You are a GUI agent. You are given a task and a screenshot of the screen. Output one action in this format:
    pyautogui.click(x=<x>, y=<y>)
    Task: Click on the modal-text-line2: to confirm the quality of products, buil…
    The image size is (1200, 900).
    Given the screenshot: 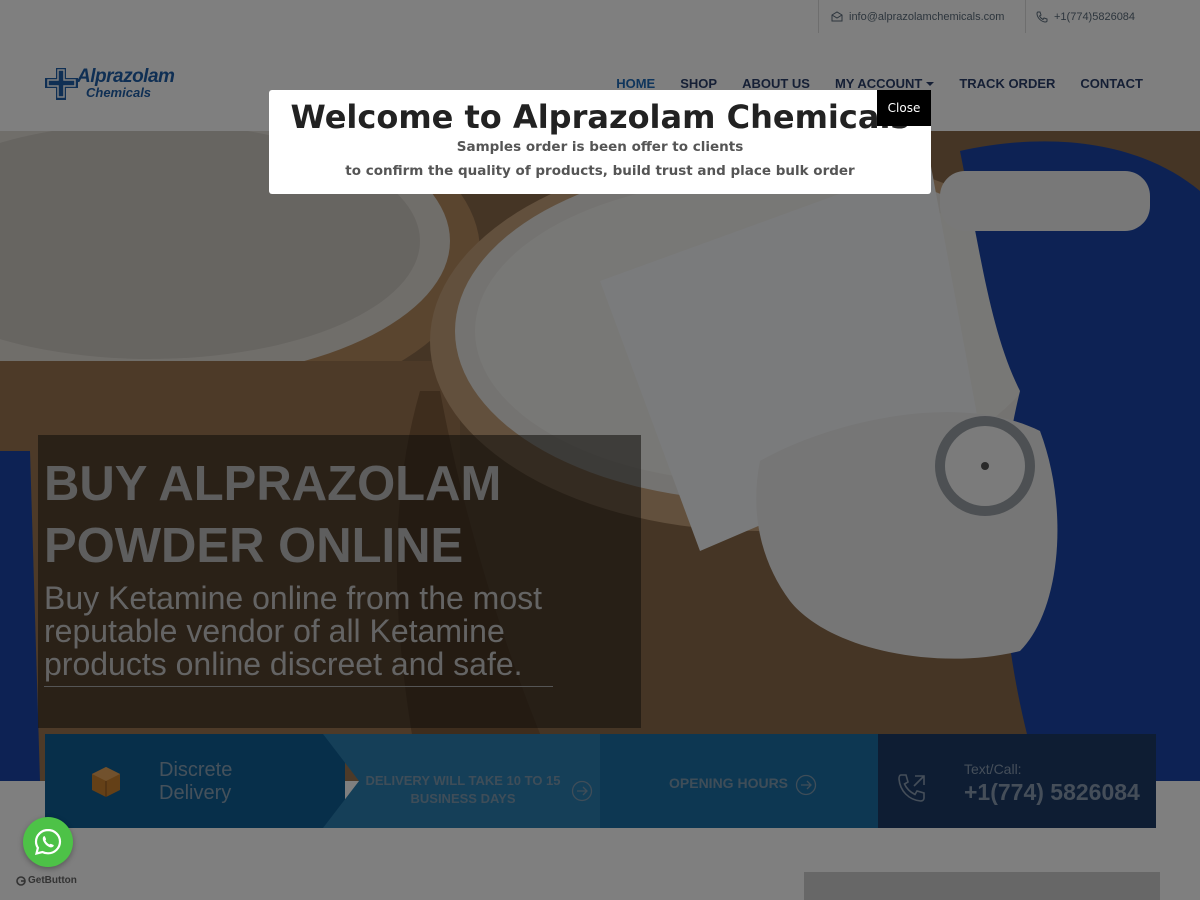 What is the action you would take?
    pyautogui.click(x=600, y=171)
    